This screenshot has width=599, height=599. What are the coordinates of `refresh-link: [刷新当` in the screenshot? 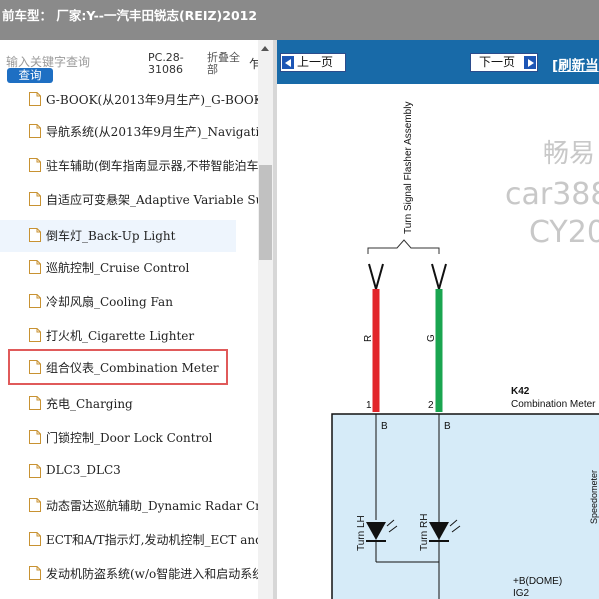 It's located at (575, 64).